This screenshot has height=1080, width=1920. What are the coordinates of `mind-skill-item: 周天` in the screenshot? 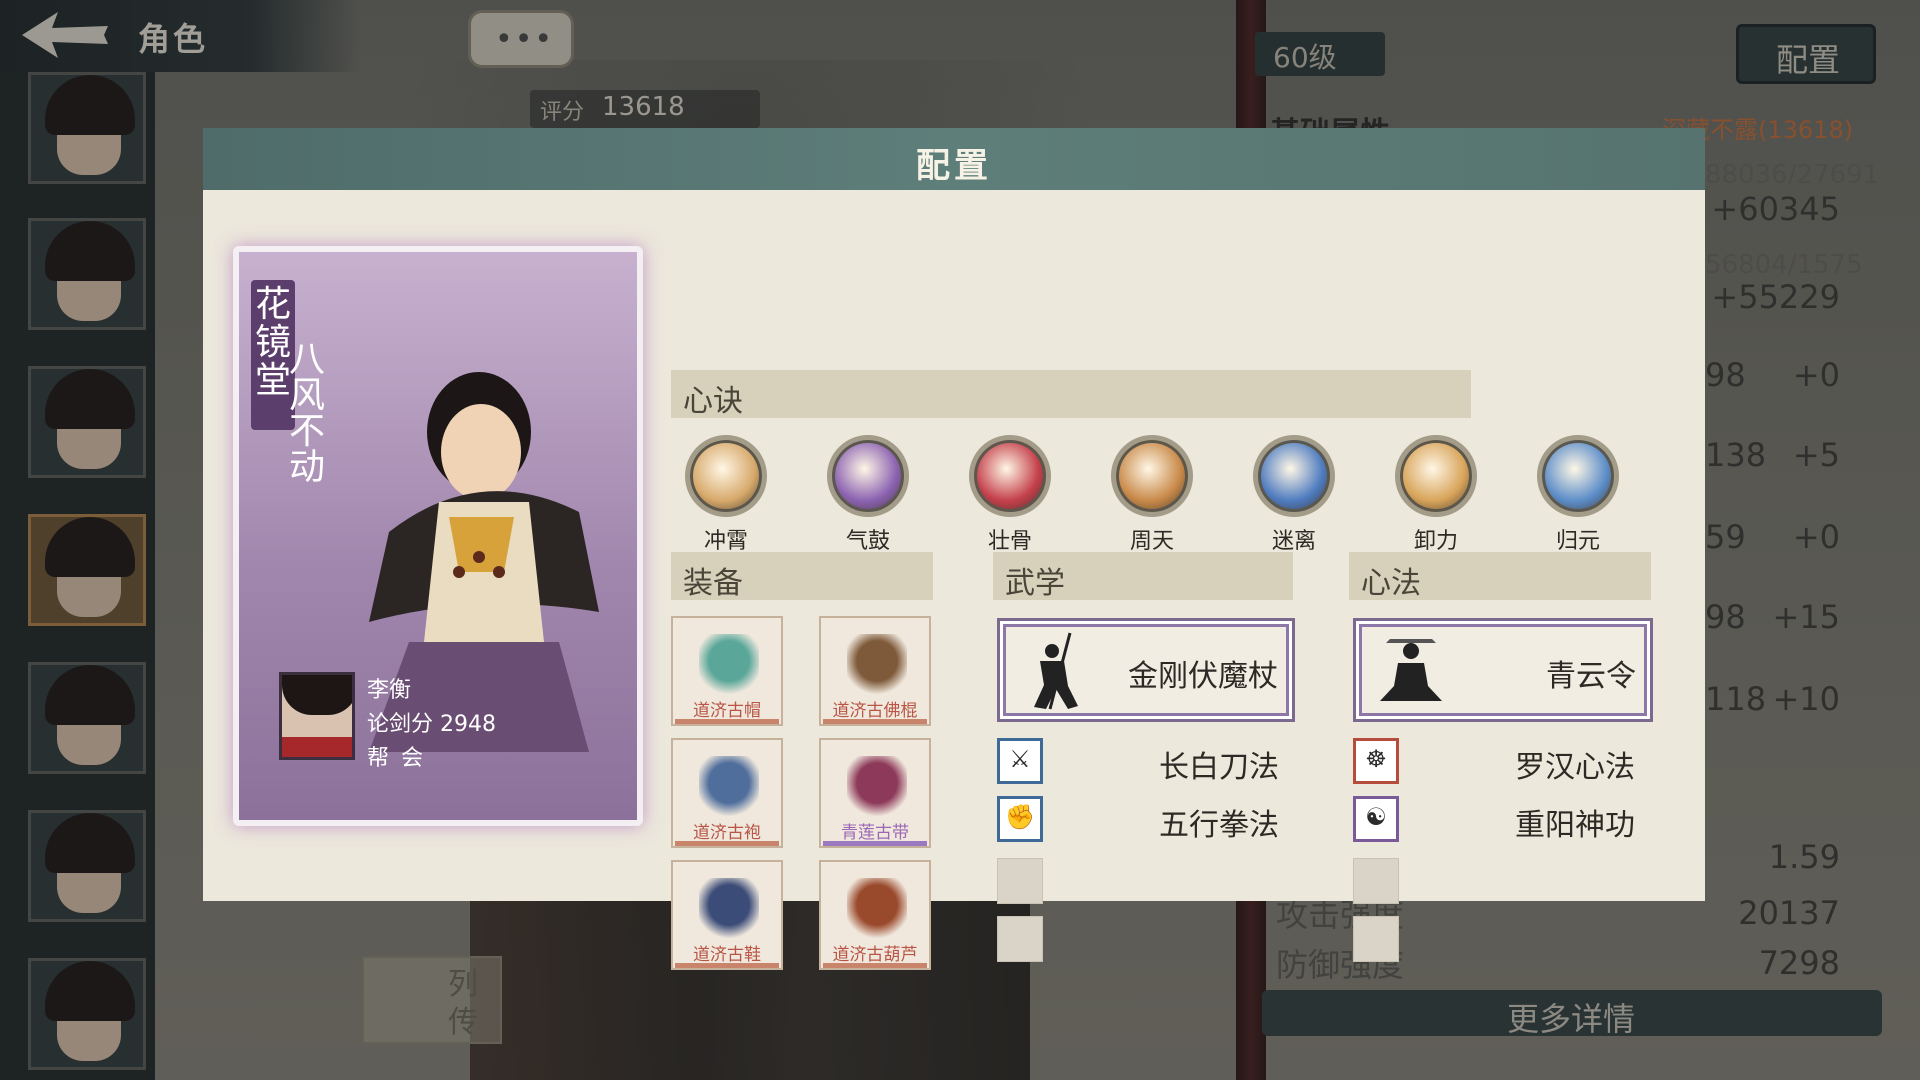 It's located at (1152, 495).